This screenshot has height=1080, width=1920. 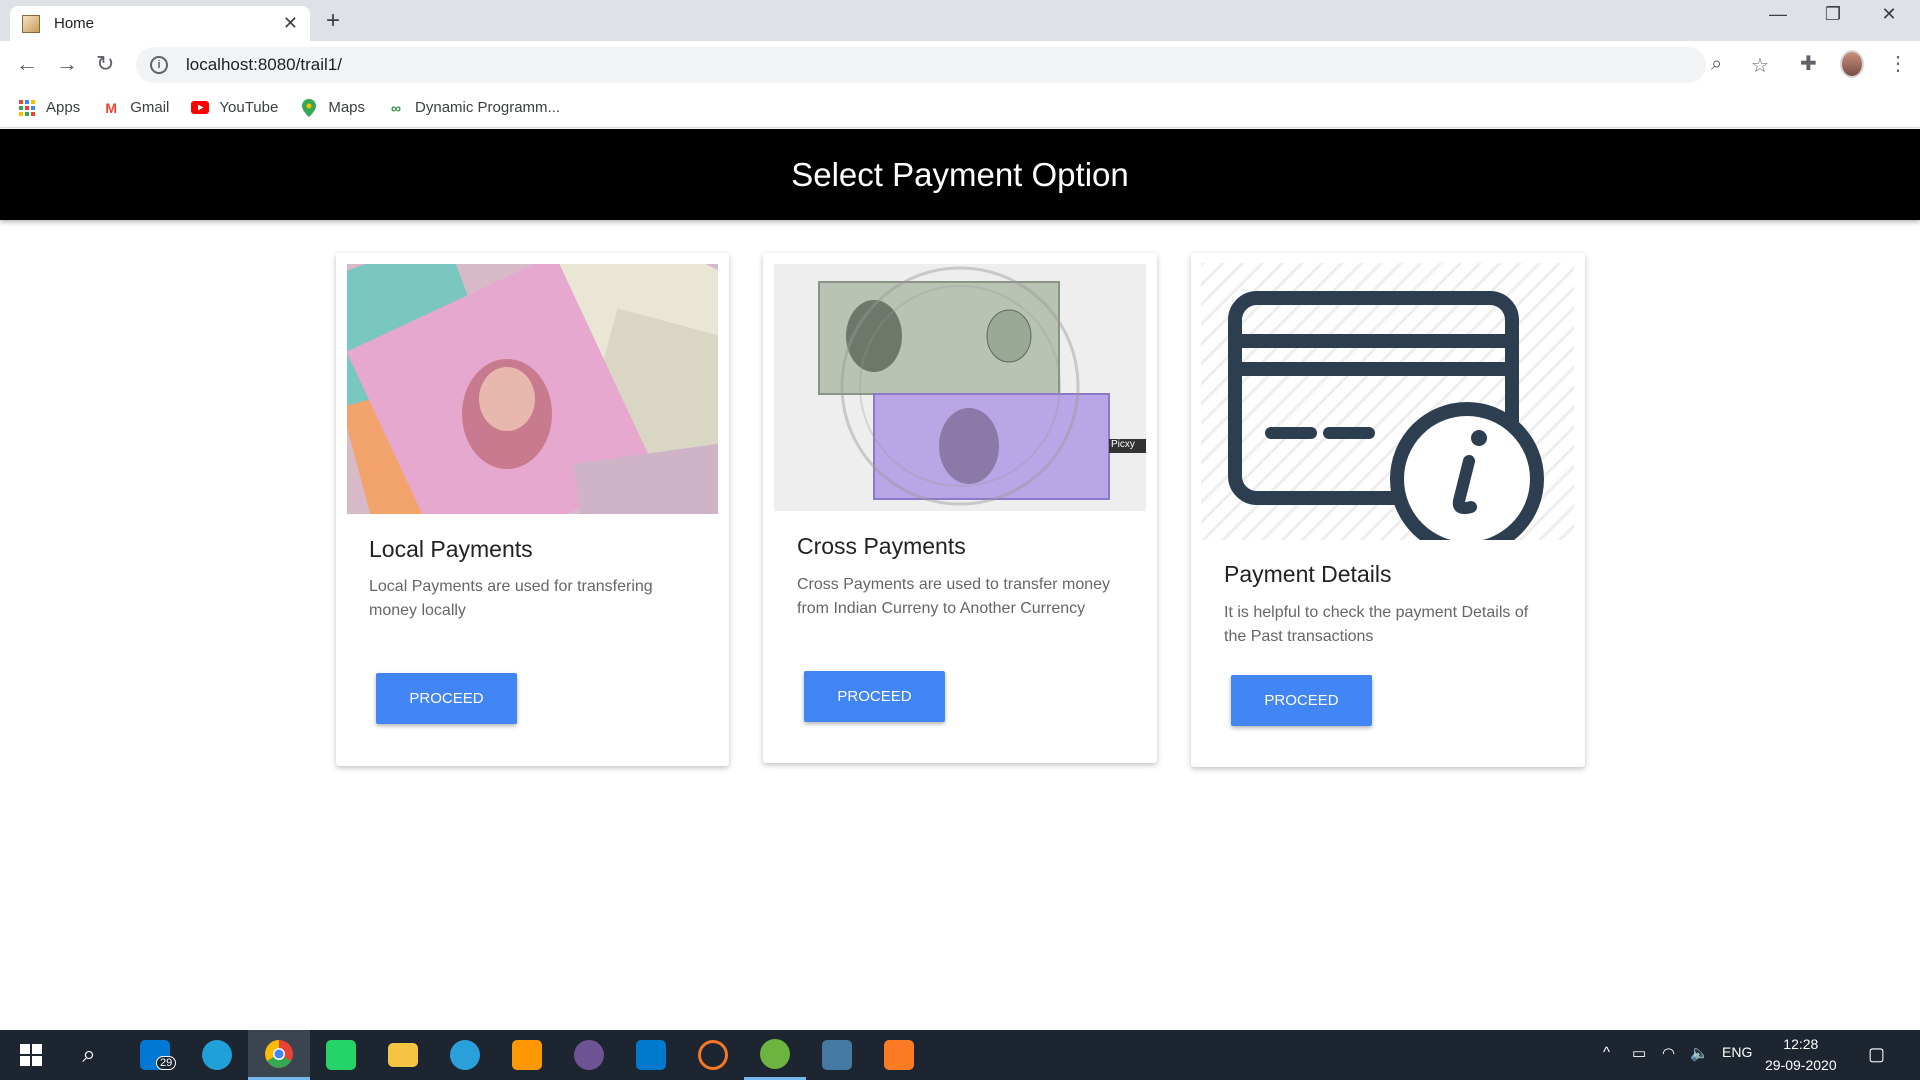 I want to click on taskbar-sublime, so click(x=527, y=1055).